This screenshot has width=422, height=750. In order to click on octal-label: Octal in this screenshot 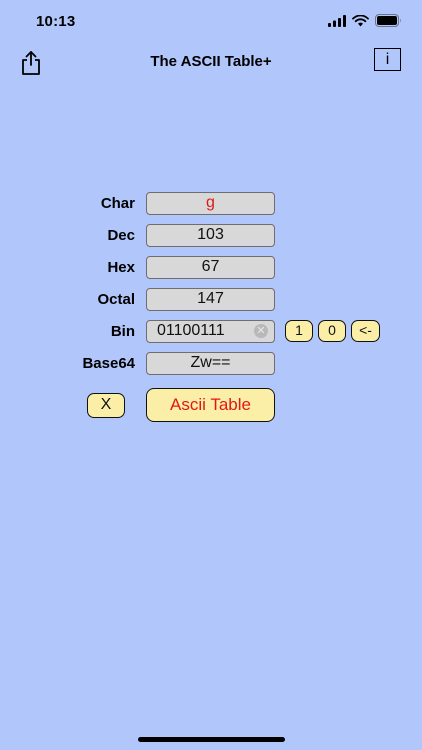, I will do `click(116, 299)`.